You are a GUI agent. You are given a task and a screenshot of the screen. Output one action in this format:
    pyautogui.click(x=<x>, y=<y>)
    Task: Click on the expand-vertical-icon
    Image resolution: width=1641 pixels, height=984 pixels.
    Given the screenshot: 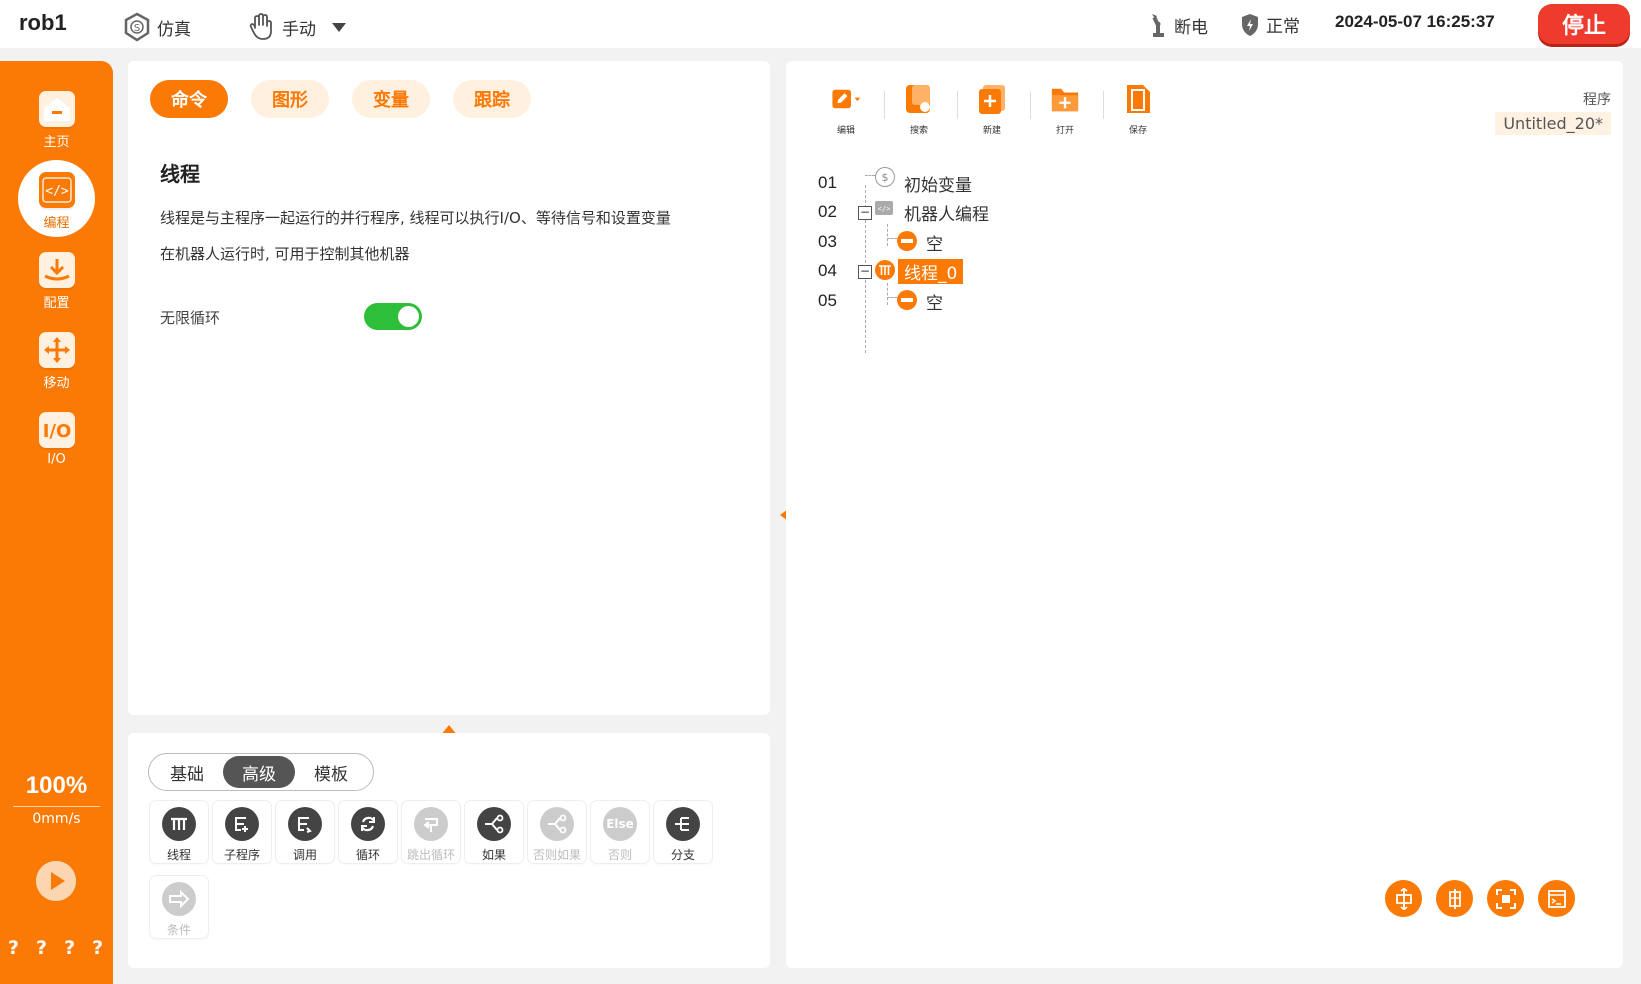 What is the action you would take?
    pyautogui.click(x=1454, y=898)
    